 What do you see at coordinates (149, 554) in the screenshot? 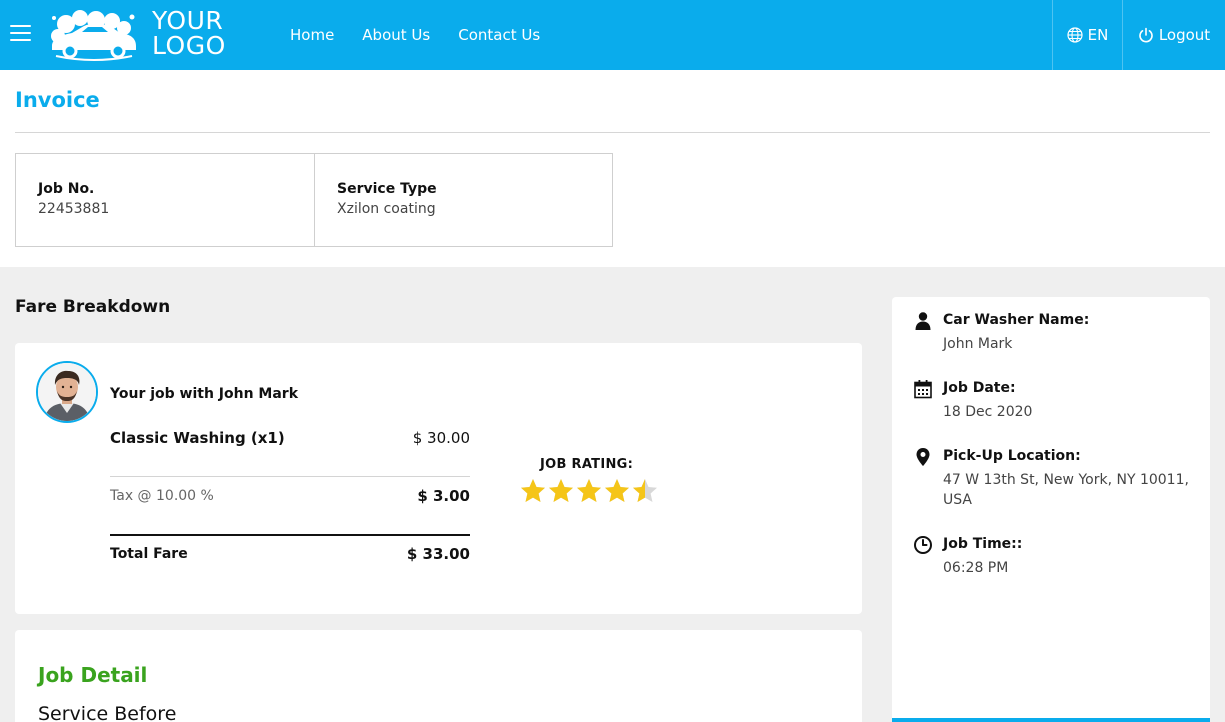
I see `total-label: Total Fare` at bounding box center [149, 554].